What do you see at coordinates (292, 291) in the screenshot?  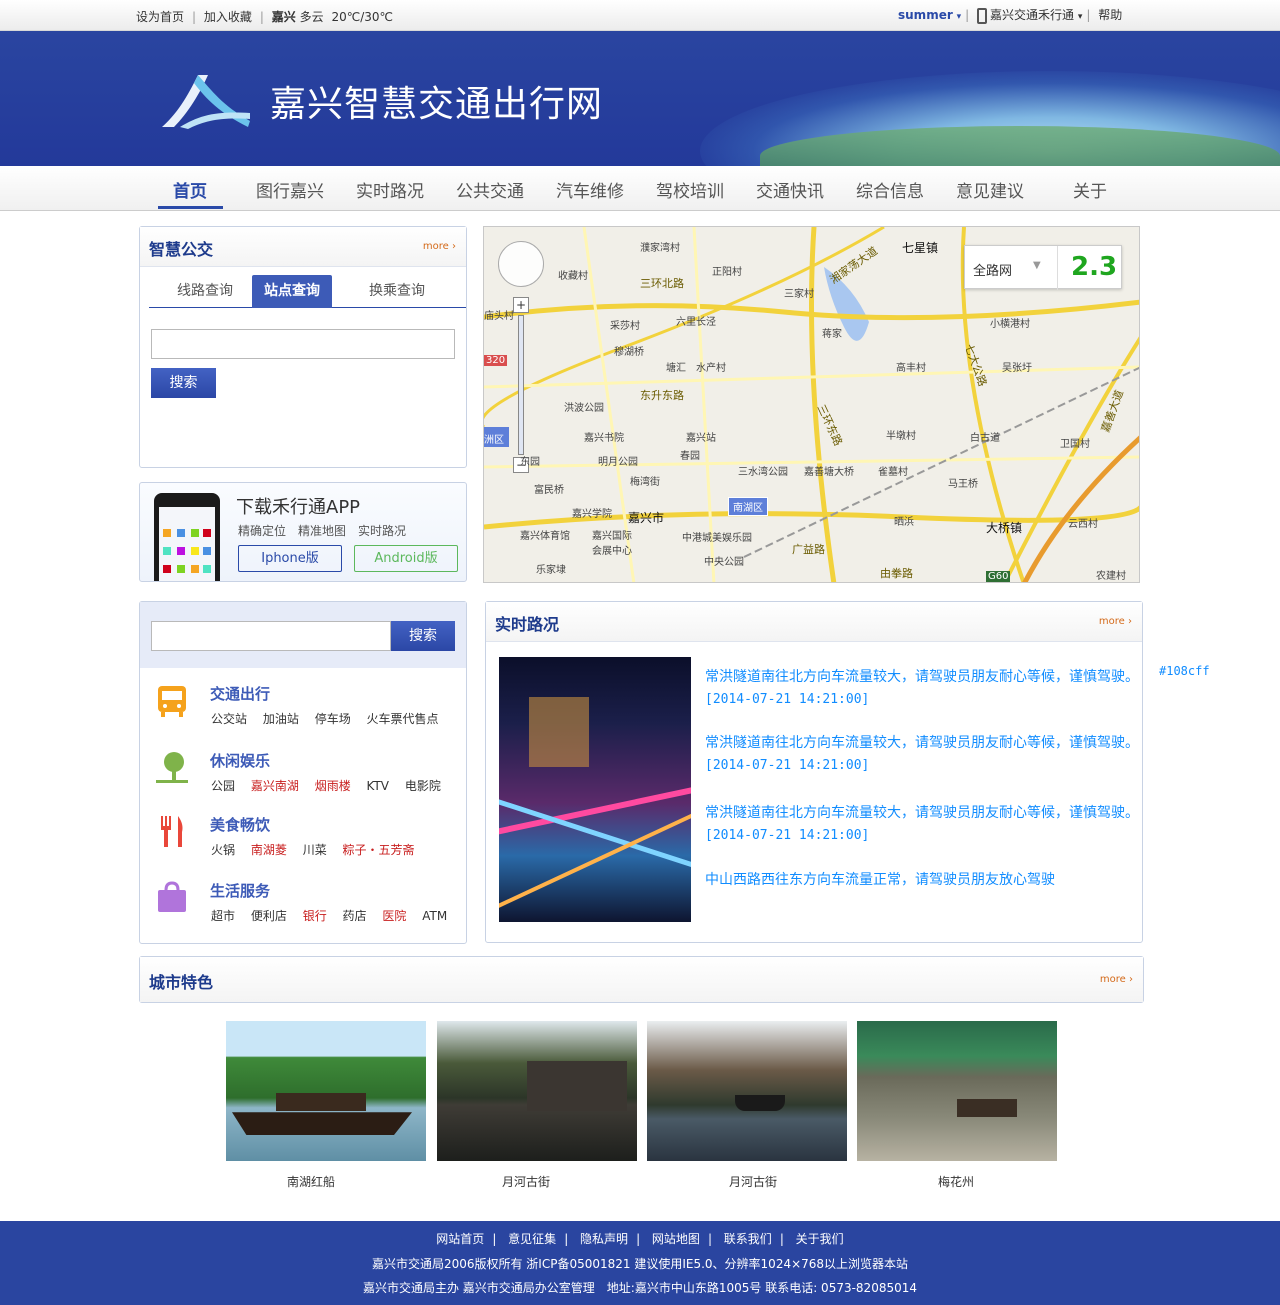 I see `tab-station-query: 站点查询` at bounding box center [292, 291].